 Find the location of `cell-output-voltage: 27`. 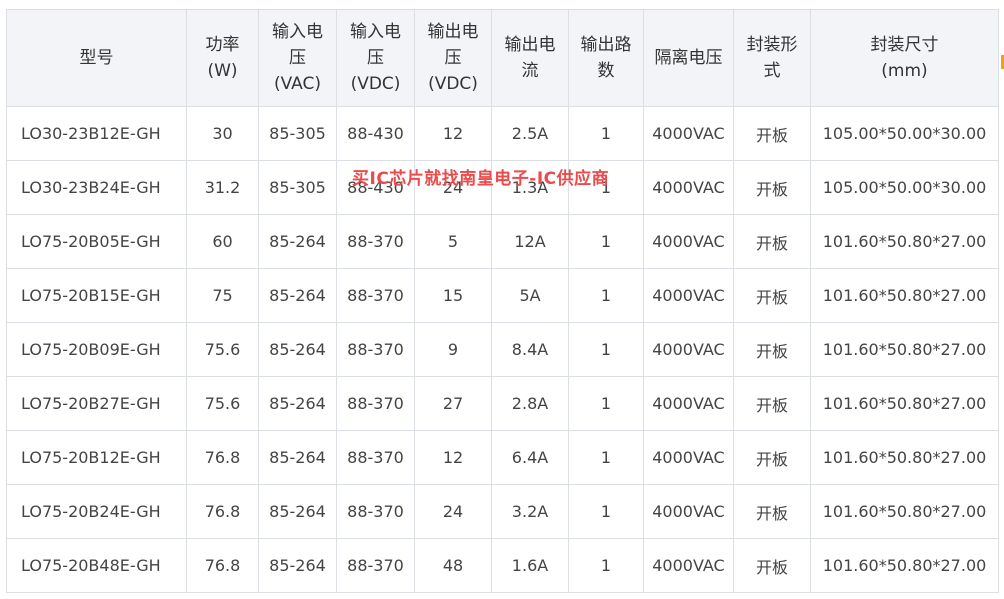

cell-output-voltage: 27 is located at coordinates (453, 403).